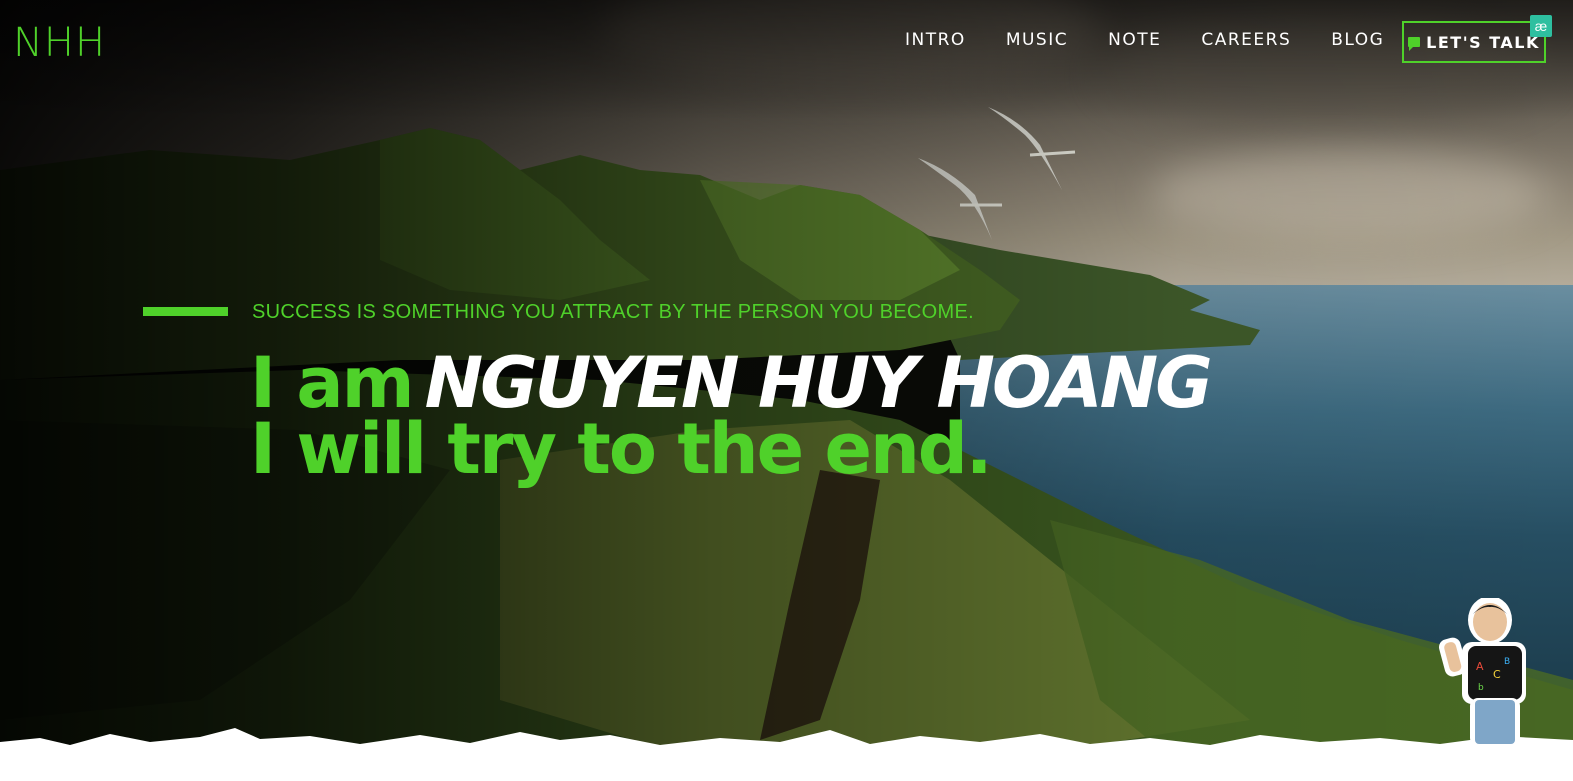  Describe the element at coordinates (185, 311) in the screenshot. I see `accent-rule` at that location.